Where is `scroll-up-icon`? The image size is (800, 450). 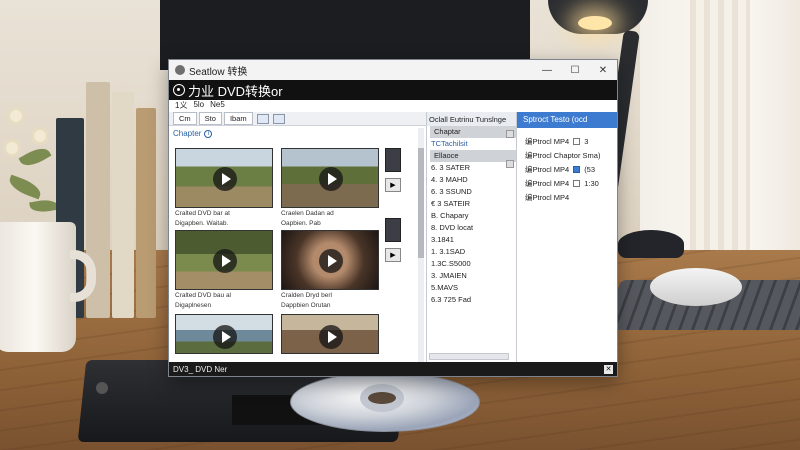 scroll-up-icon is located at coordinates (510, 134).